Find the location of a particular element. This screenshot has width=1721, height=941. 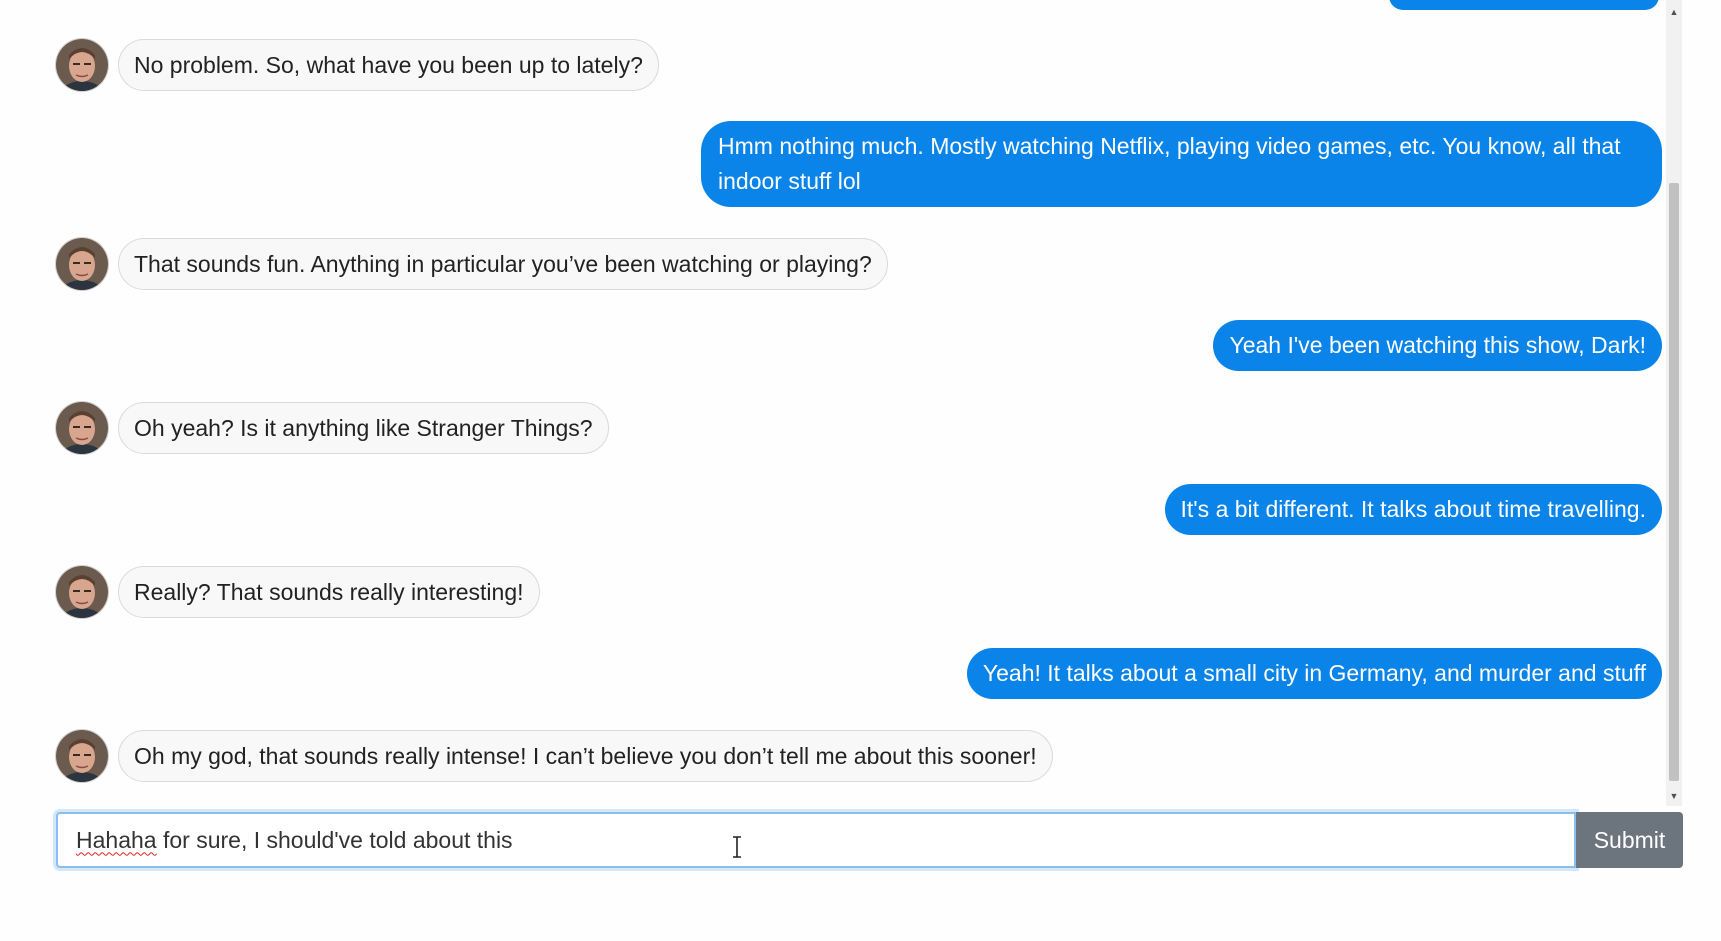

submit-button: Submit is located at coordinates (1629, 840).